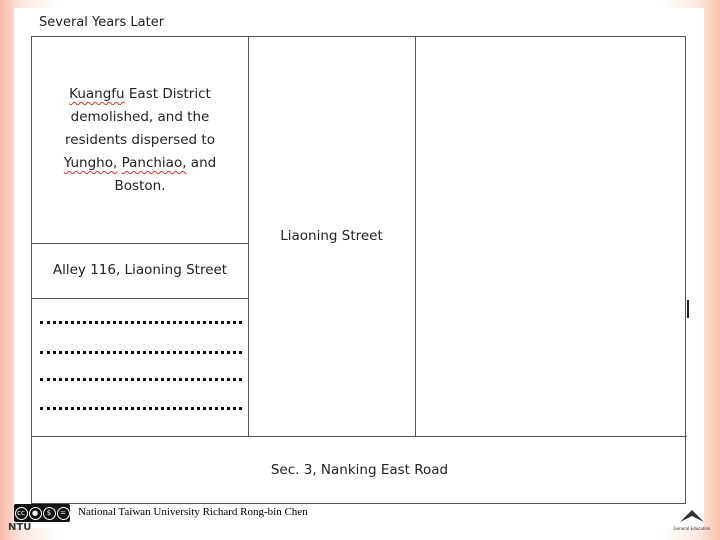  I want to click on district-word-yungho: Yungho,, so click(90, 163).